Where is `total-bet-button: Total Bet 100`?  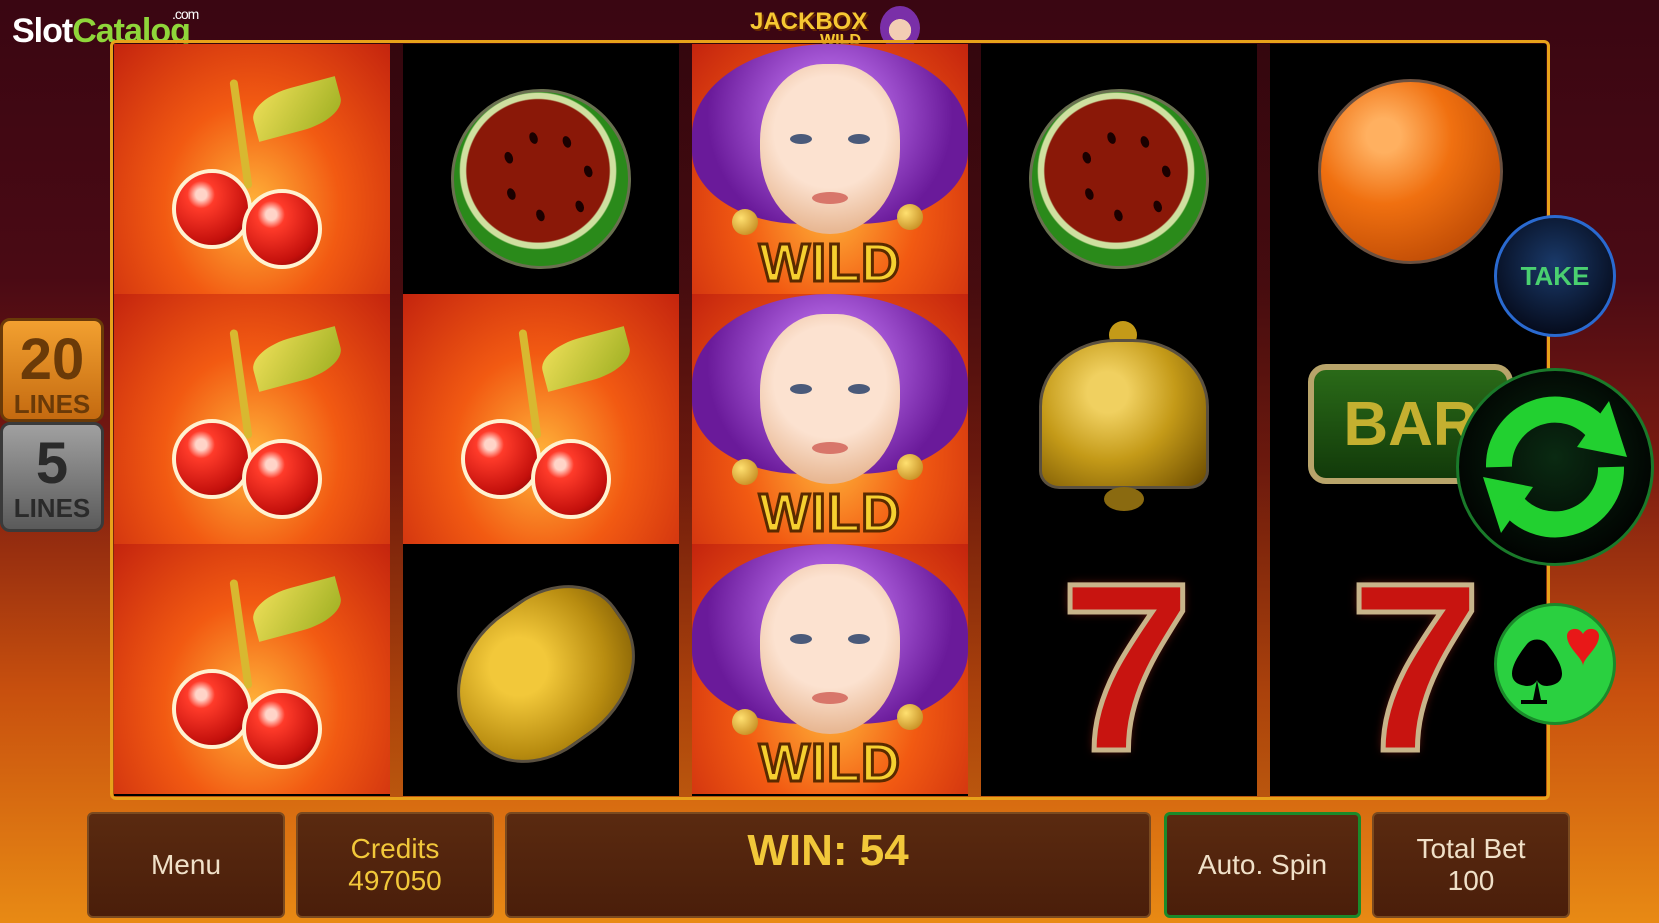 total-bet-button: Total Bet 100 is located at coordinates (1471, 865).